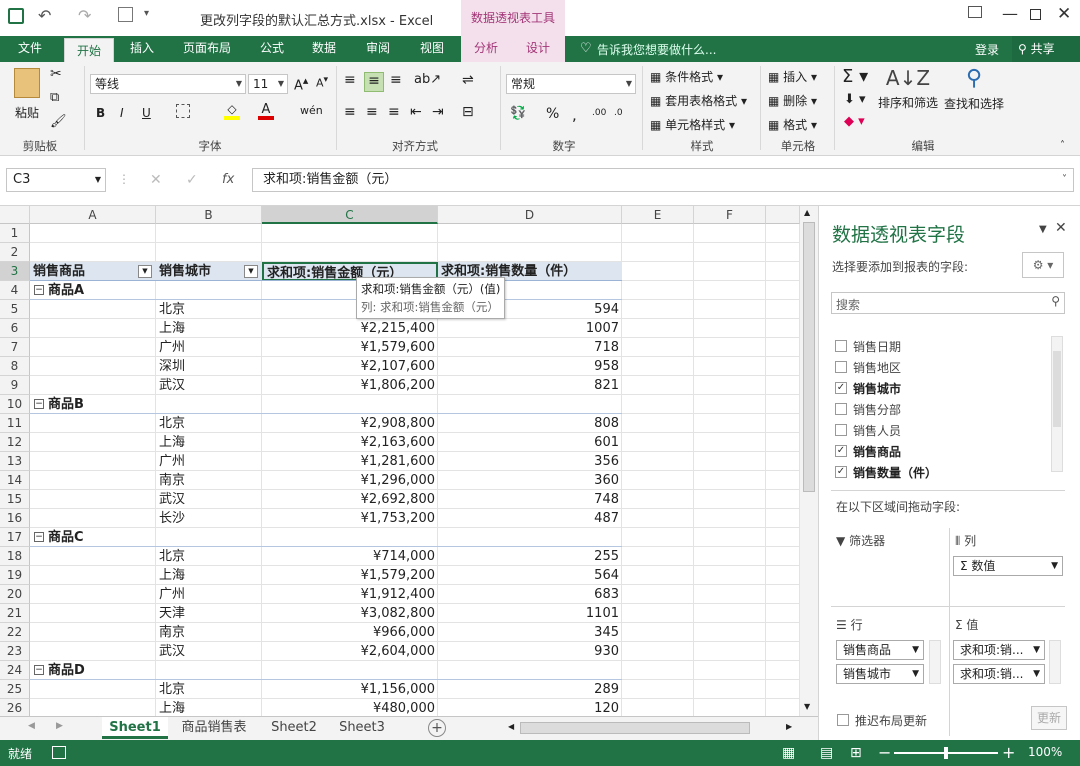 Image resolution: width=1080 pixels, height=766 pixels. I want to click on field-label: 销售地区, so click(877, 367).